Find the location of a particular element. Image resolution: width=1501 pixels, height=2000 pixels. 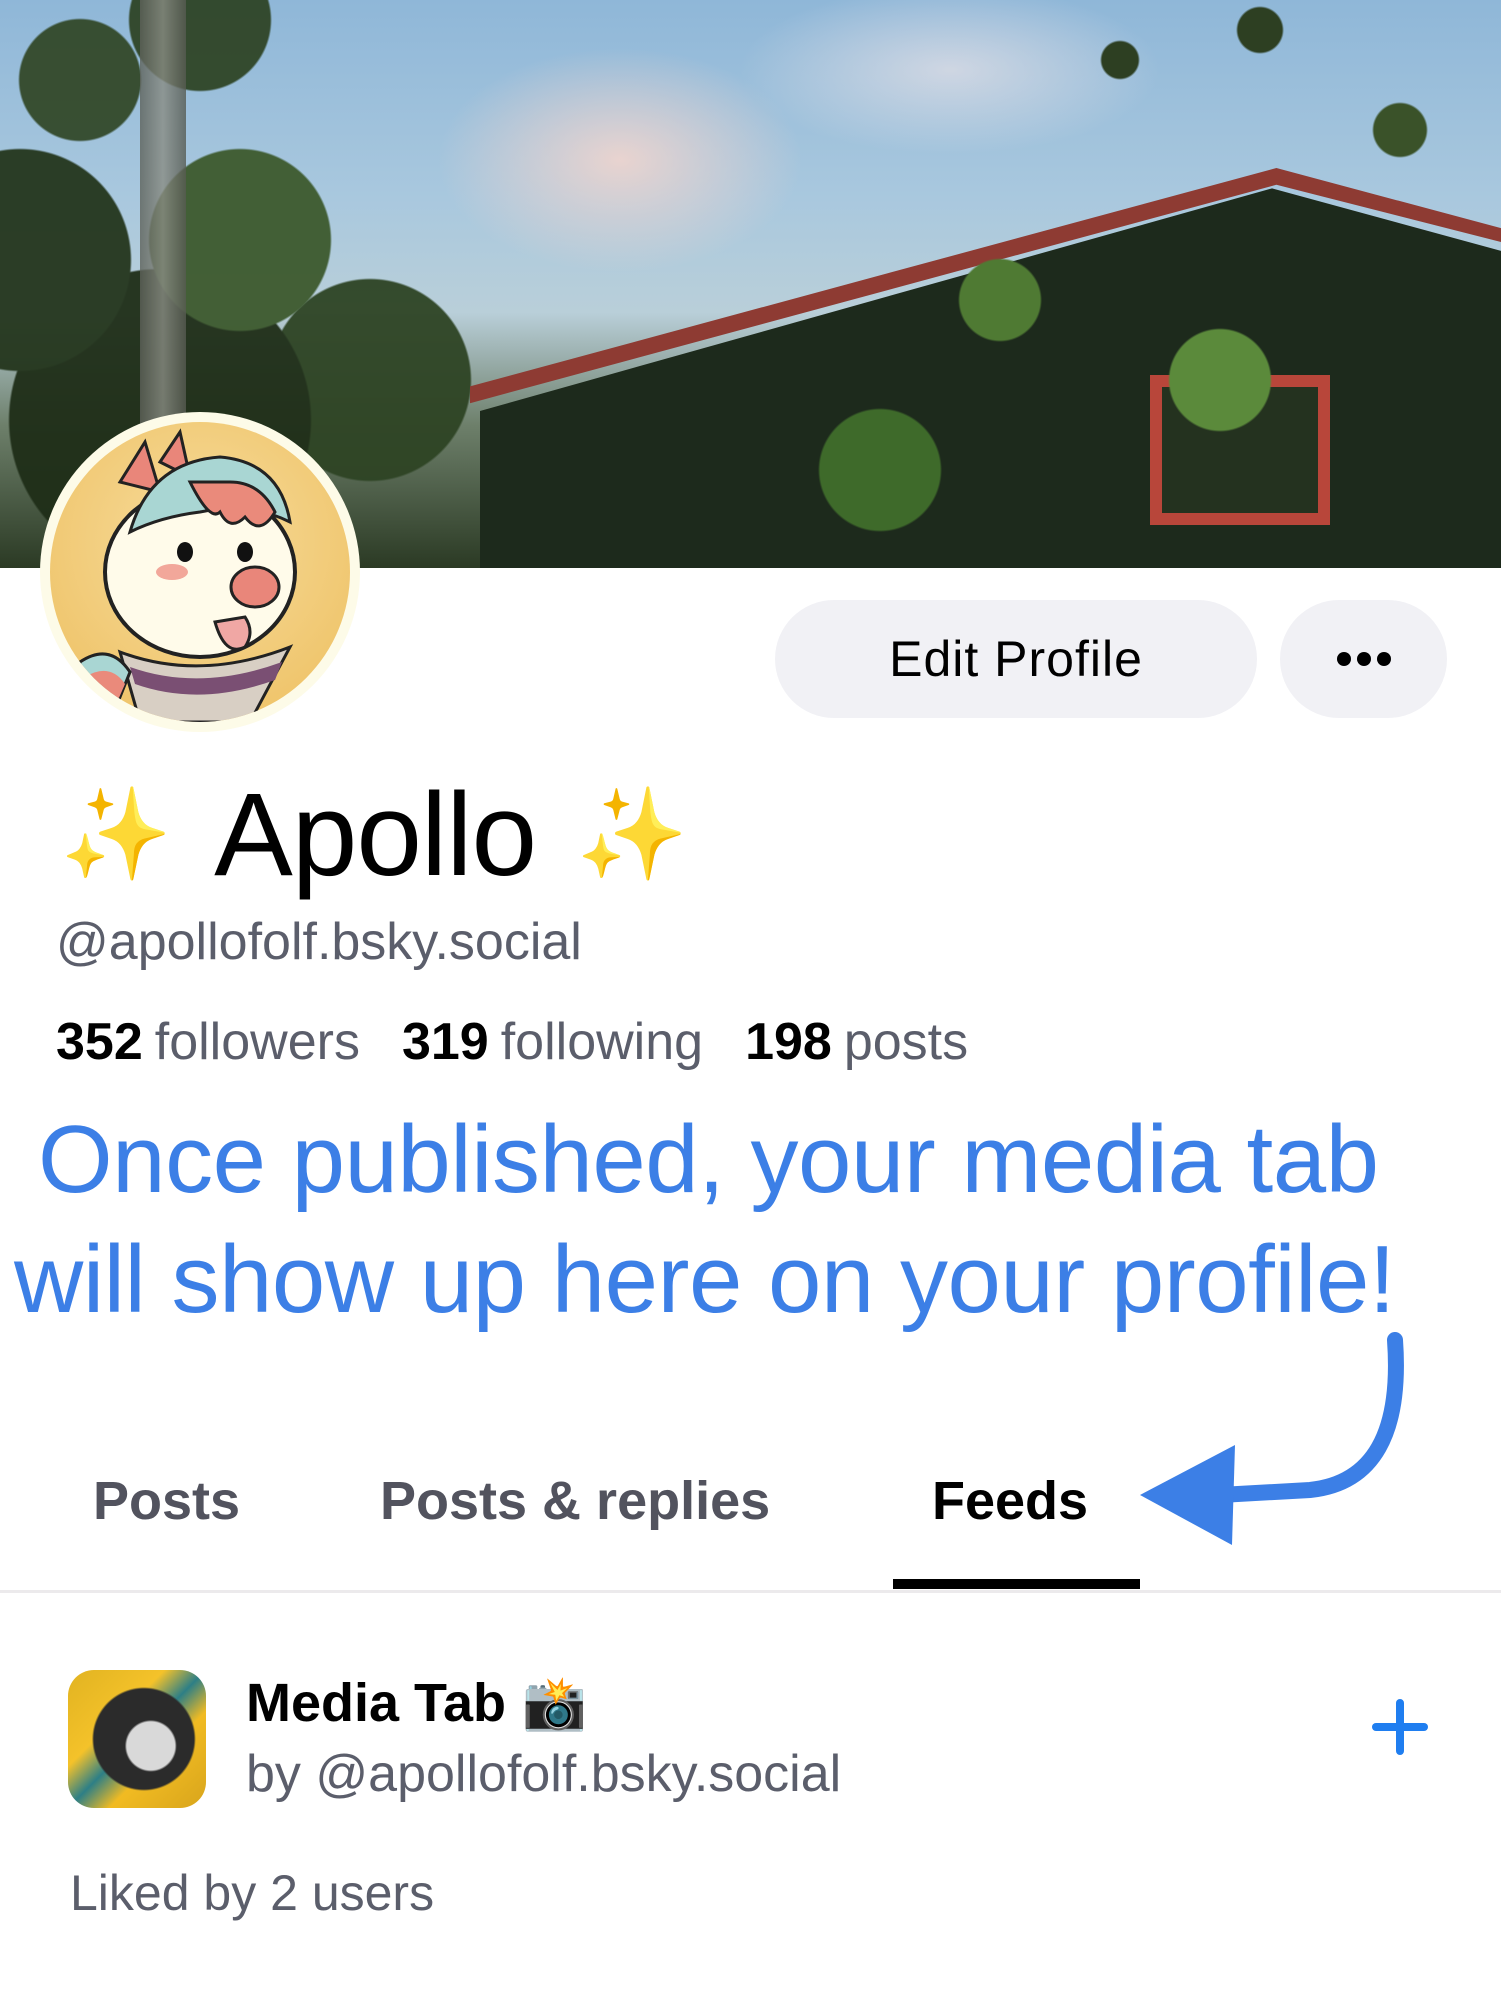

plus-icon is located at coordinates (1400, 1727).